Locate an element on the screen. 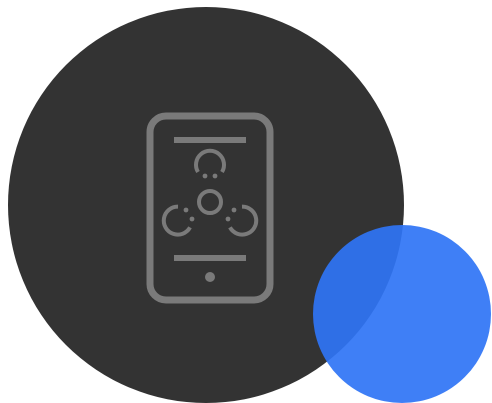 Image resolution: width=492 pixels, height=403 pixels. biohazard-icon is located at coordinates (210, 192).